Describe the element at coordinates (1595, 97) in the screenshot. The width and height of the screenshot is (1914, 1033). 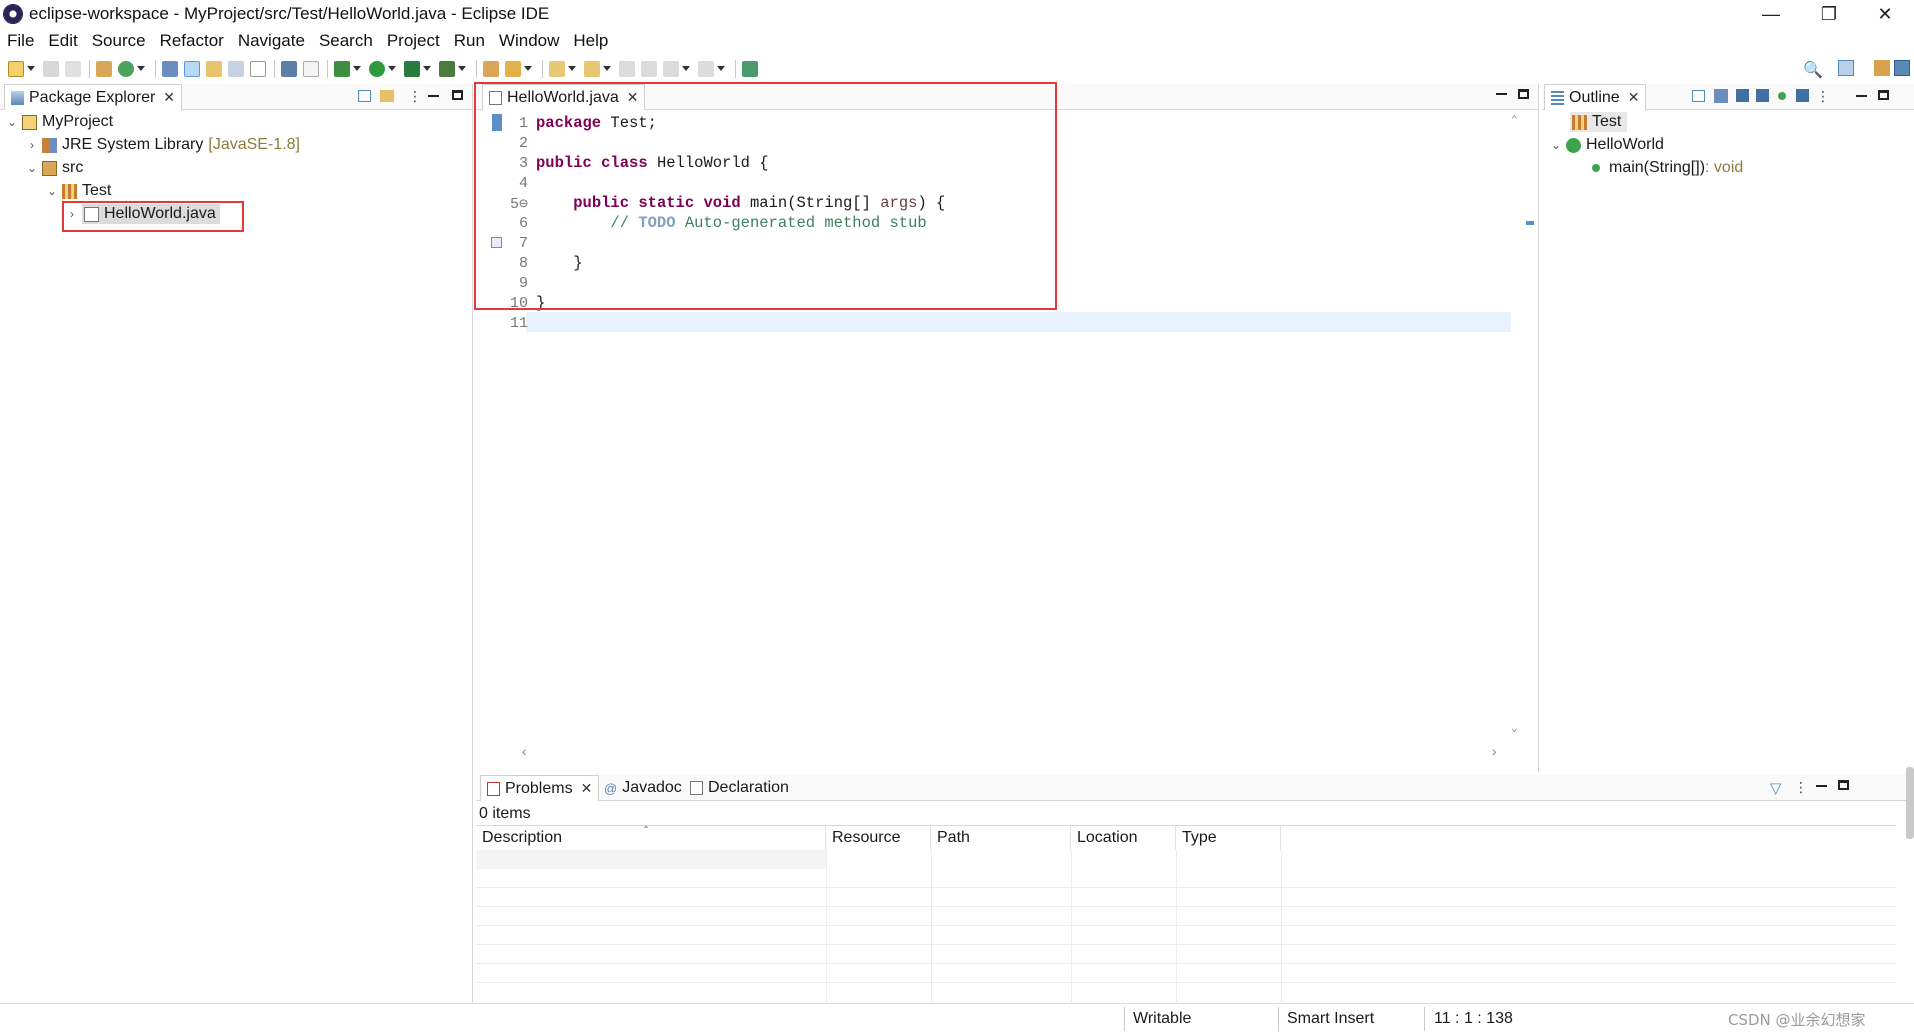
I see `tab-outline: Outline ✕` at that location.